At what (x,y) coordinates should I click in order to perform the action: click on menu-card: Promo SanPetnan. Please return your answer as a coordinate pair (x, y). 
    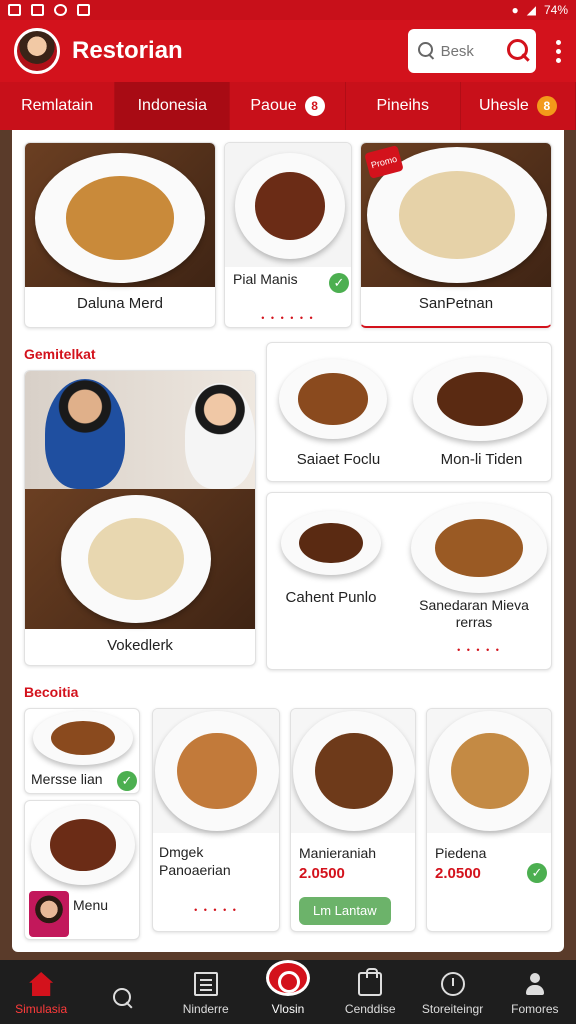
    Looking at the image, I should click on (456, 235).